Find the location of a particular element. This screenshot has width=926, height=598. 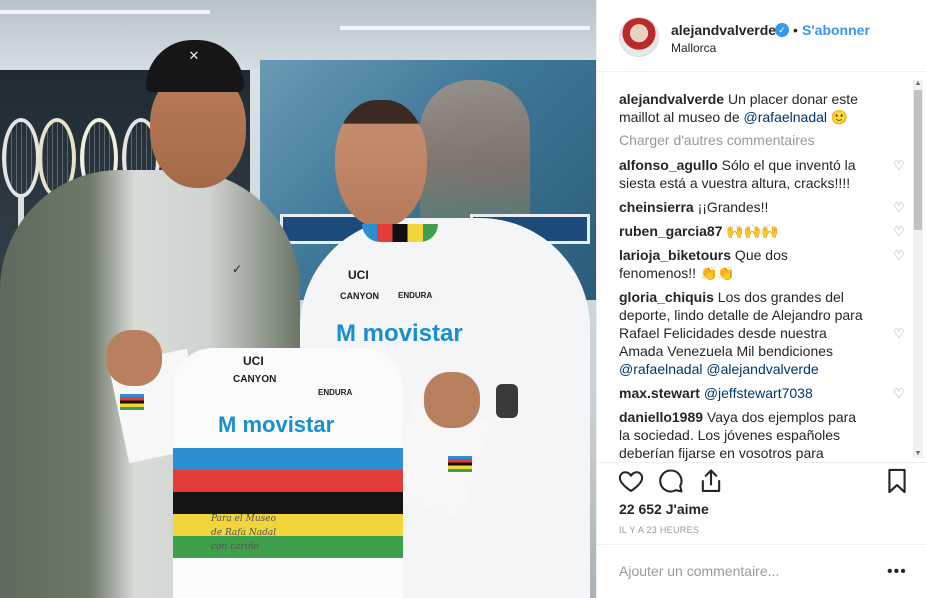

likes-number: 22 652 is located at coordinates (640, 509).